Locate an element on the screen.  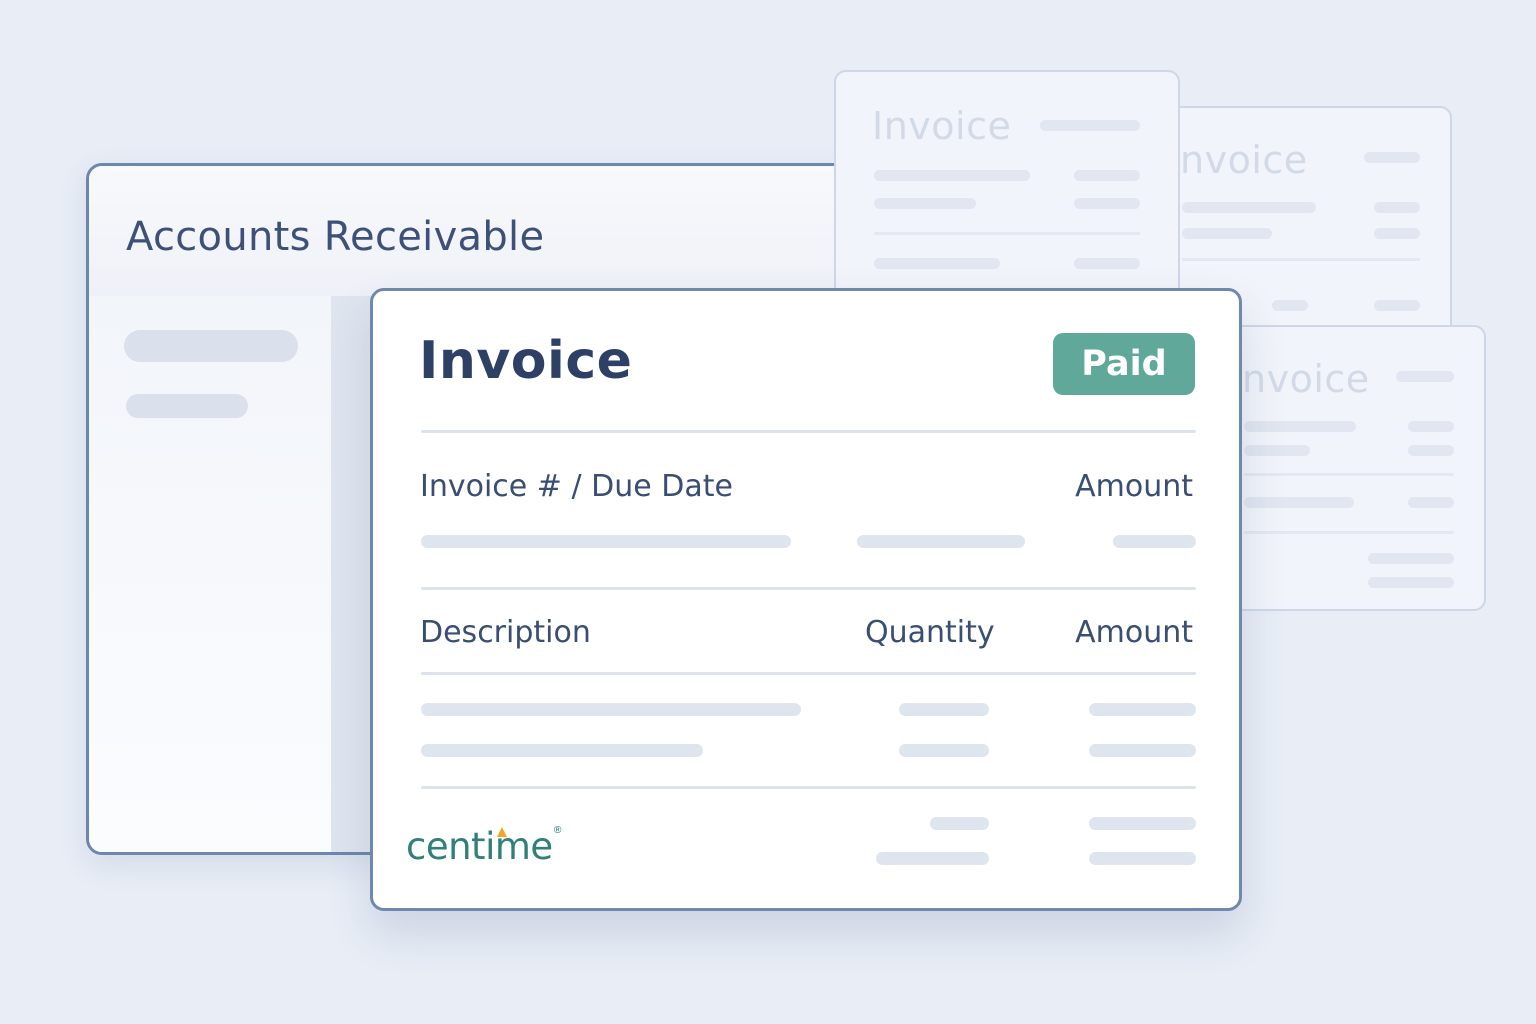
invoice-title: Invoice is located at coordinates (526, 361).